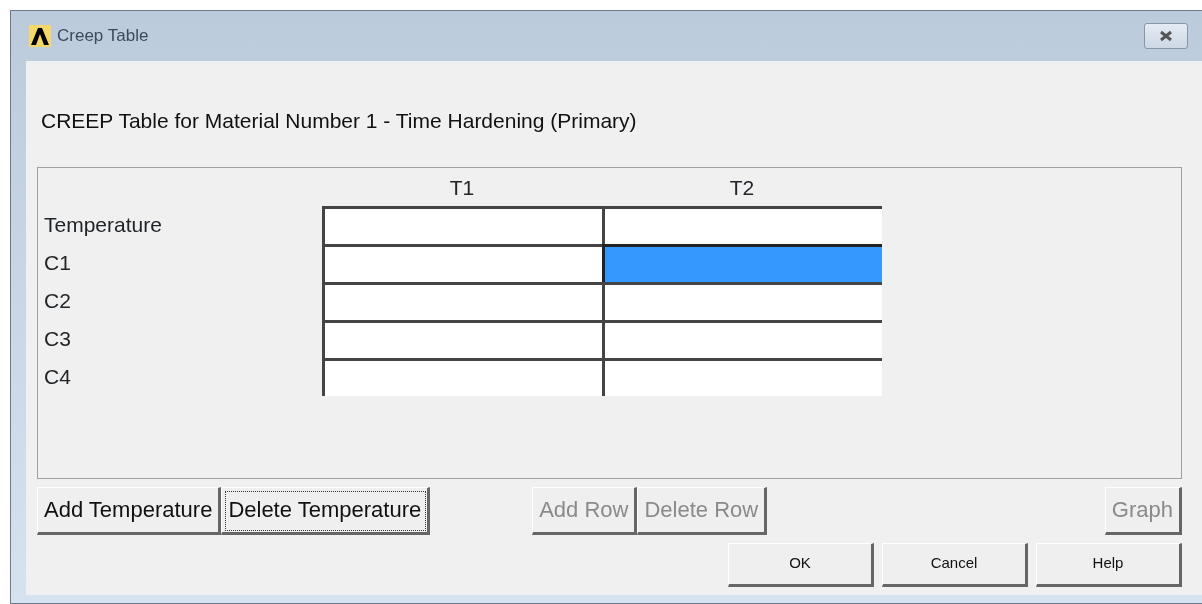 Image resolution: width=1202 pixels, height=604 pixels. Describe the element at coordinates (742, 187) in the screenshot. I see `column-header: T2` at that location.